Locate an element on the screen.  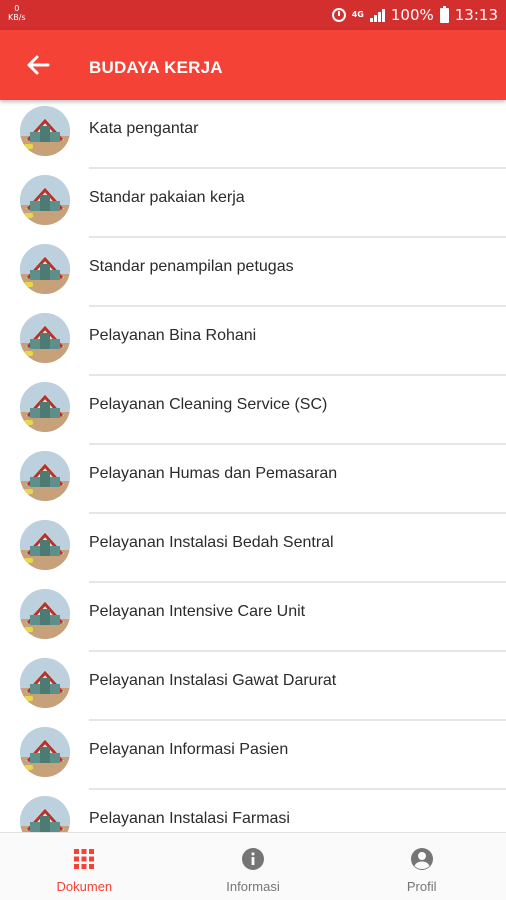
nav-label-informasi: Informasi is located at coordinates (253, 886).